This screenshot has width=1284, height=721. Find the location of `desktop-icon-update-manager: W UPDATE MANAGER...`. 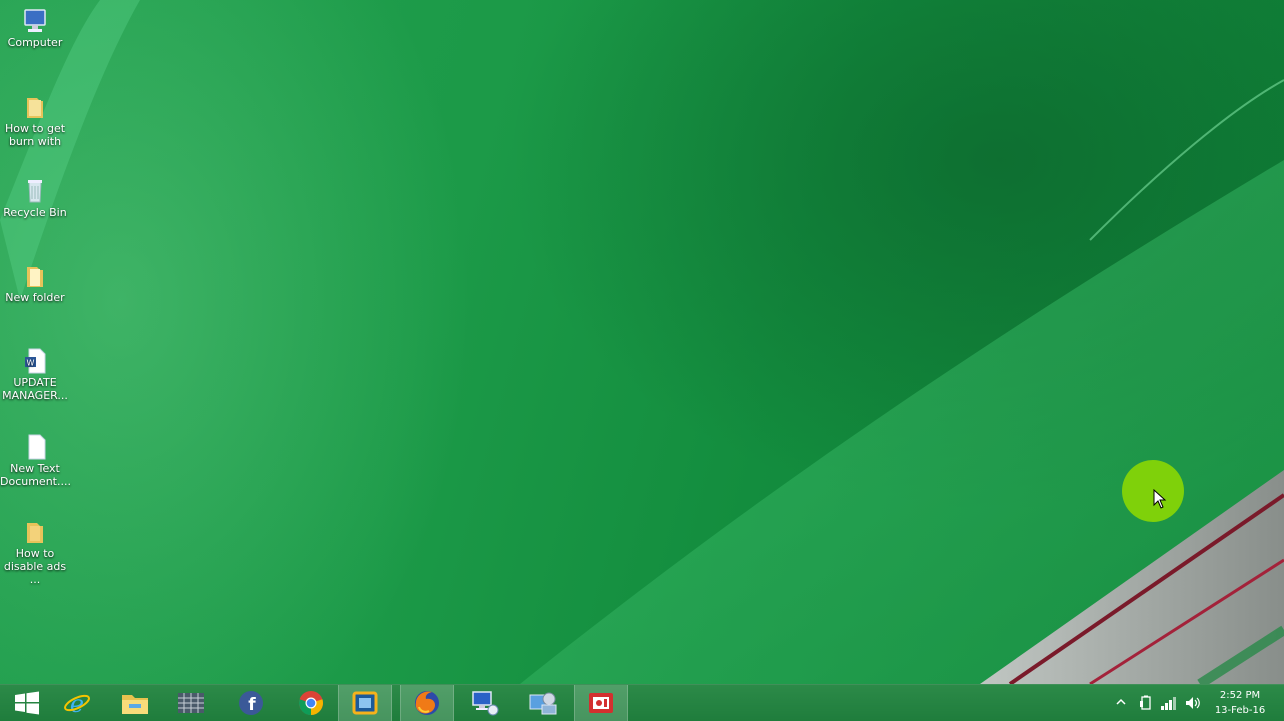

desktop-icon-update-manager: W UPDATE MANAGER... is located at coordinates (35, 375).